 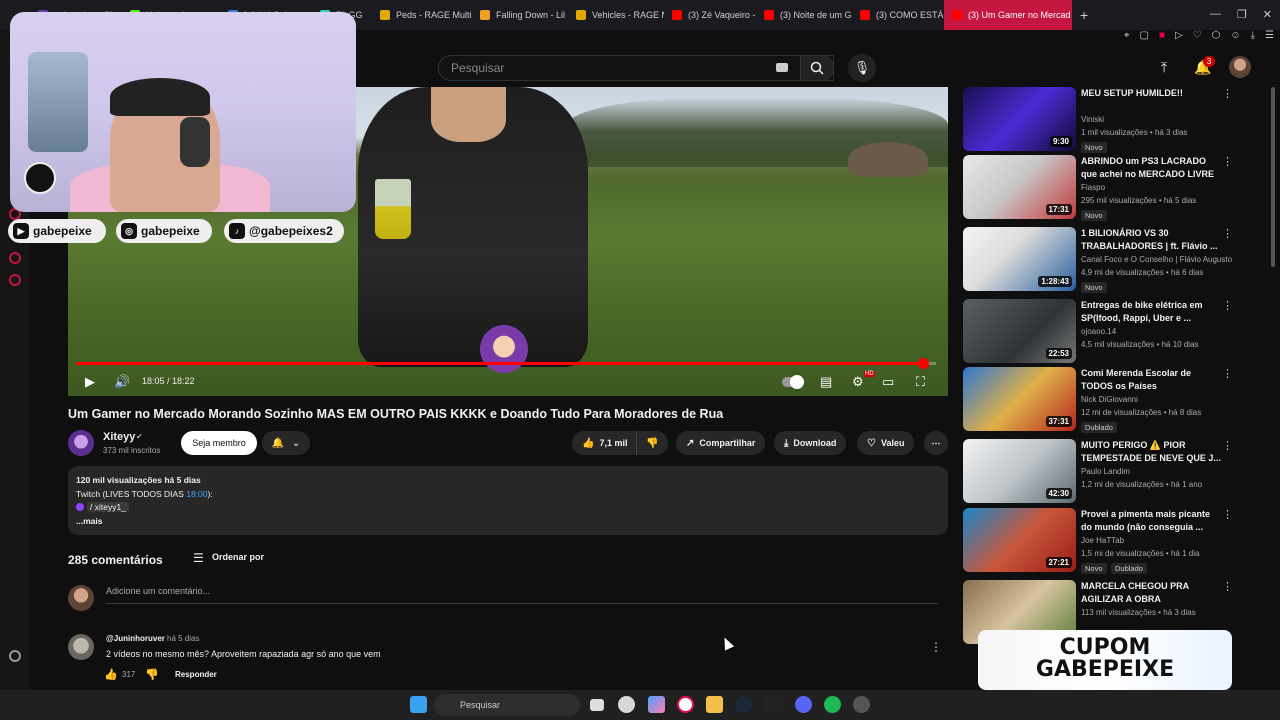 I want to click on theater-mode-icon: ▭, so click(x=888, y=382).